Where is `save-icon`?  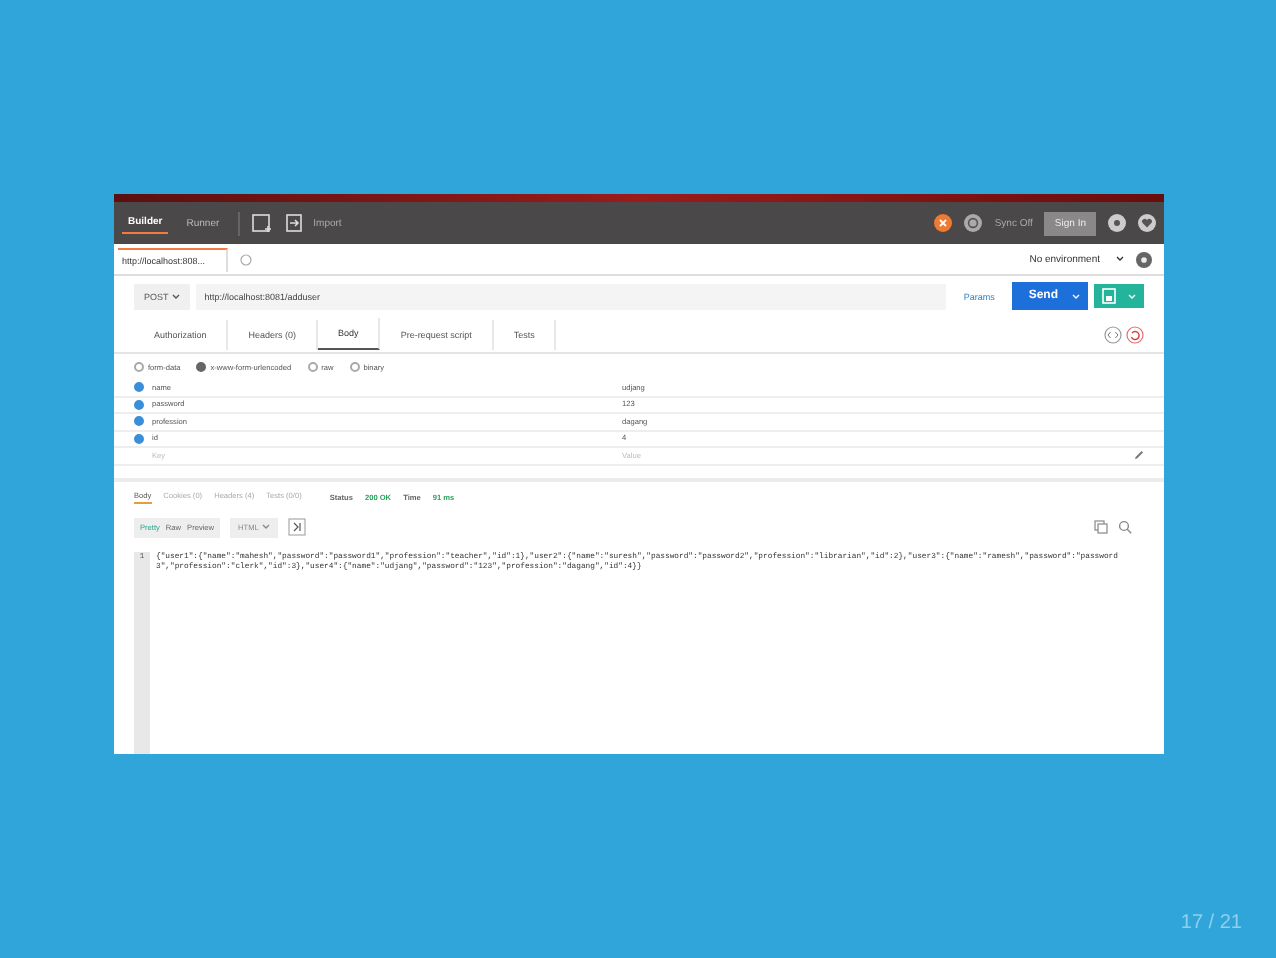 save-icon is located at coordinates (1109, 296).